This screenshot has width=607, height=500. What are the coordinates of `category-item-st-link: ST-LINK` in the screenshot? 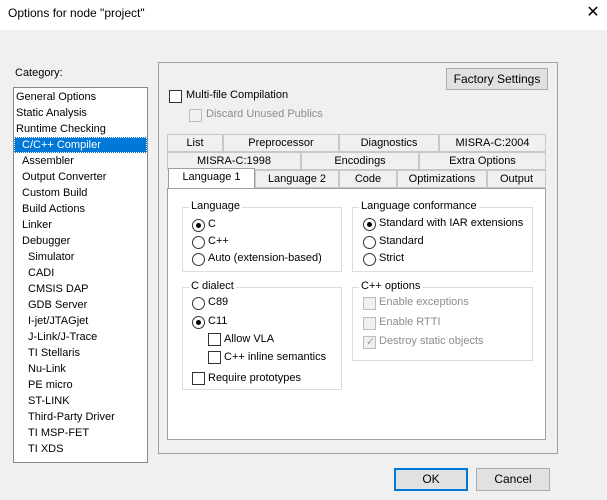 It's located at (80, 401).